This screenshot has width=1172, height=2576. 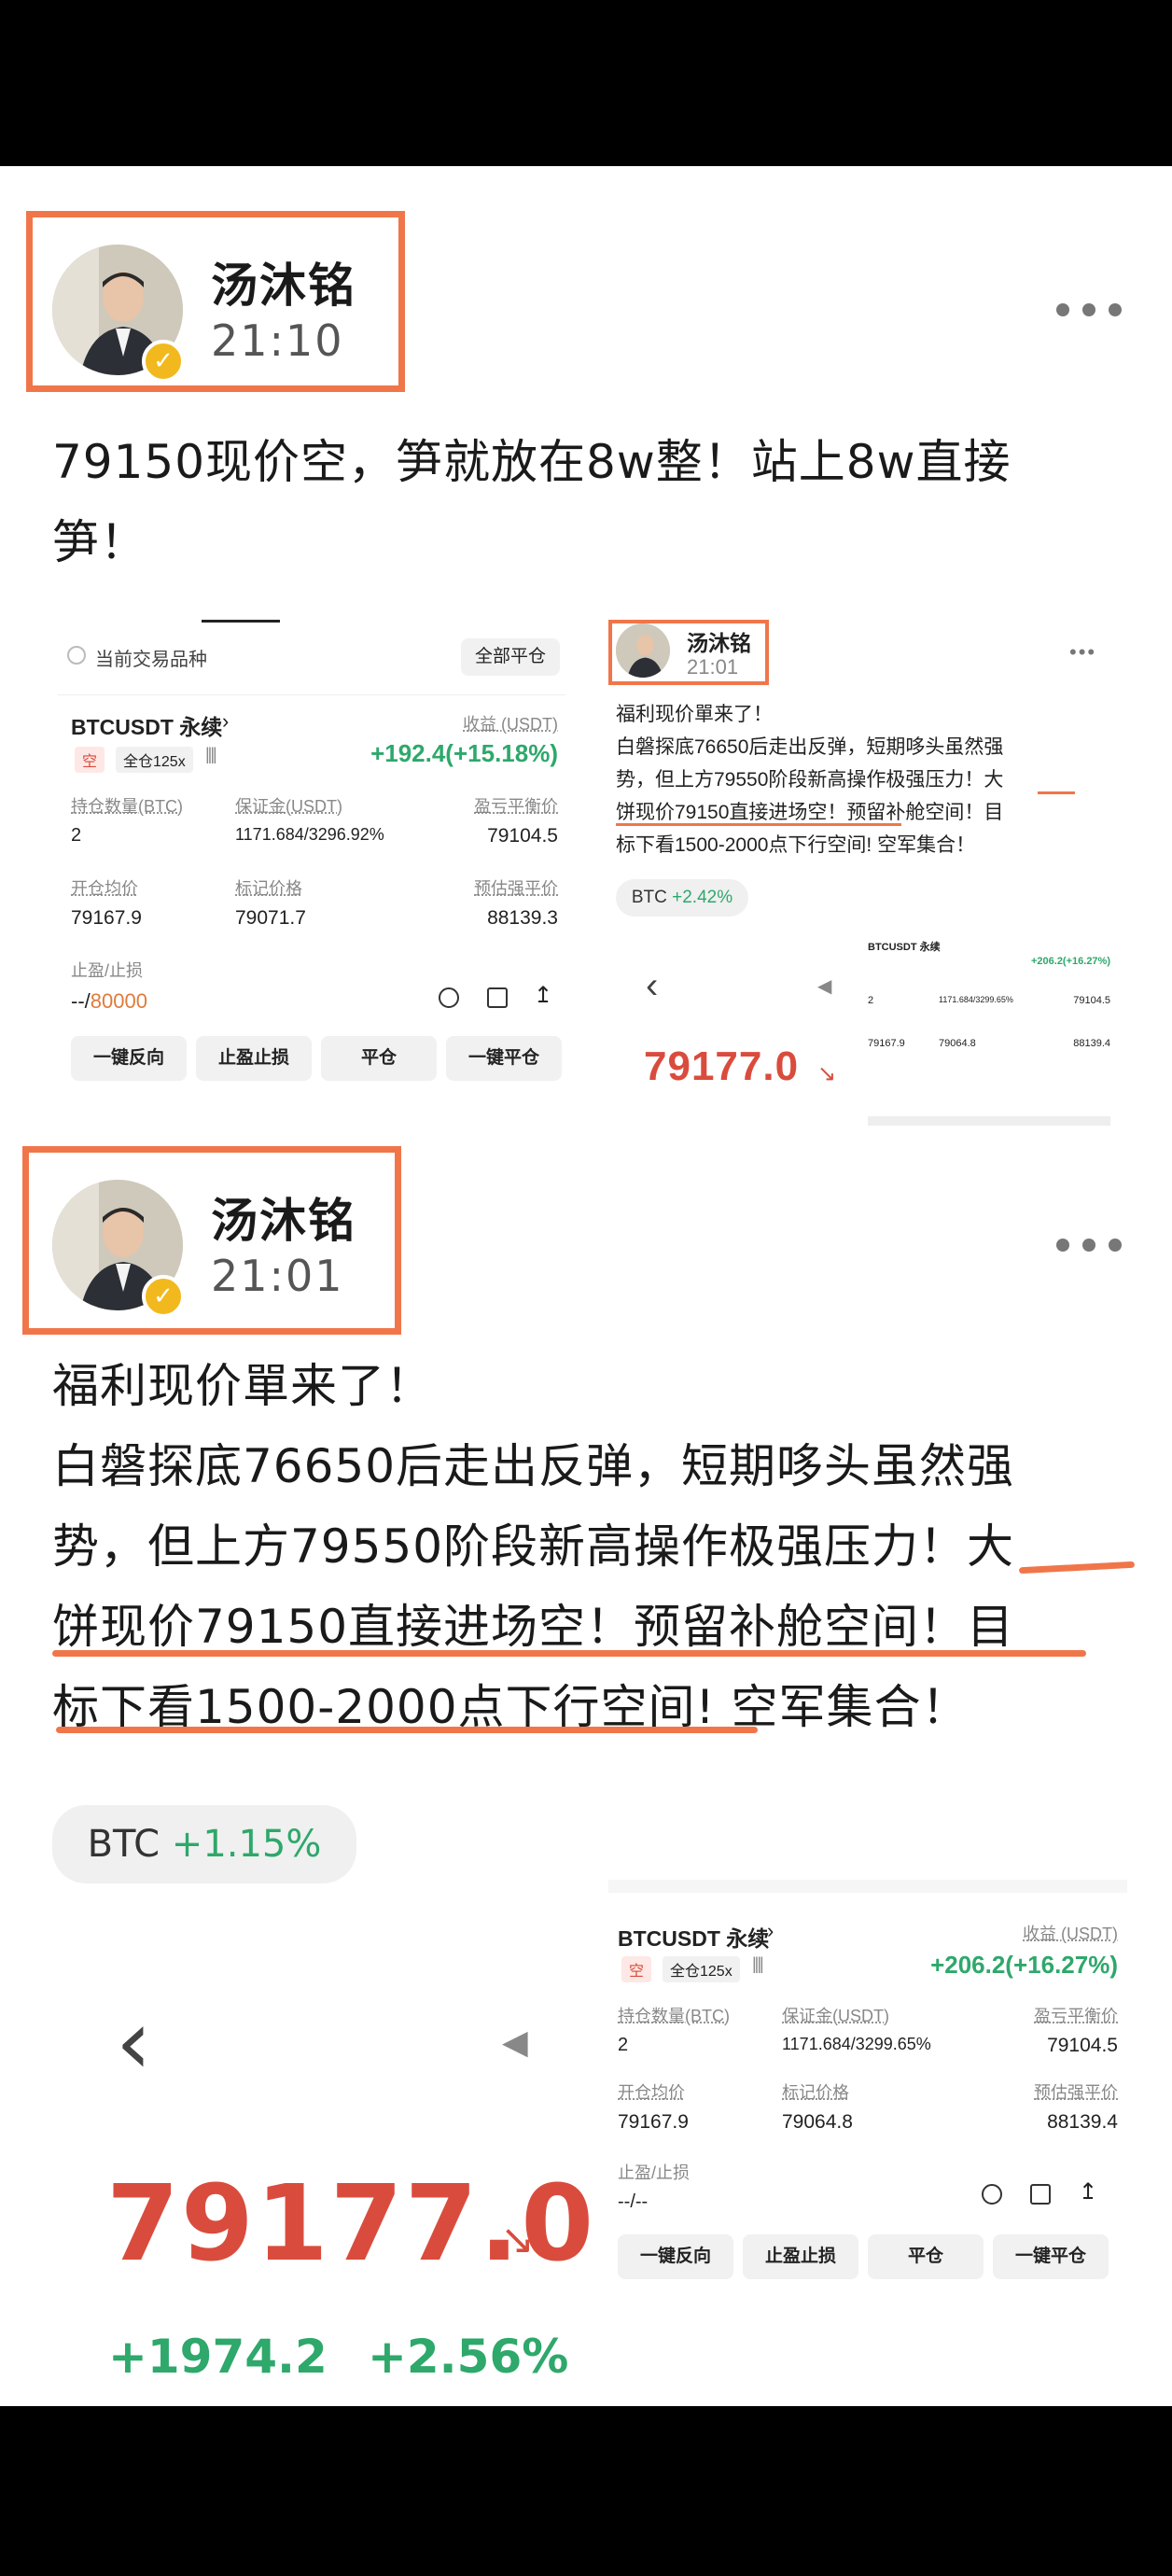 I want to click on post-time: 21:01, so click(x=277, y=1276).